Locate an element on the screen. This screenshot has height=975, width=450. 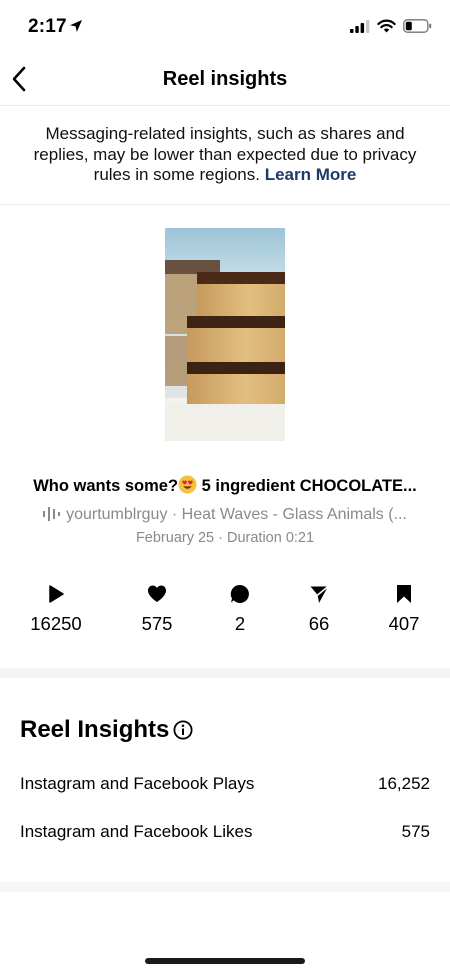
caption-start: Who wants some? is located at coordinates (106, 486).